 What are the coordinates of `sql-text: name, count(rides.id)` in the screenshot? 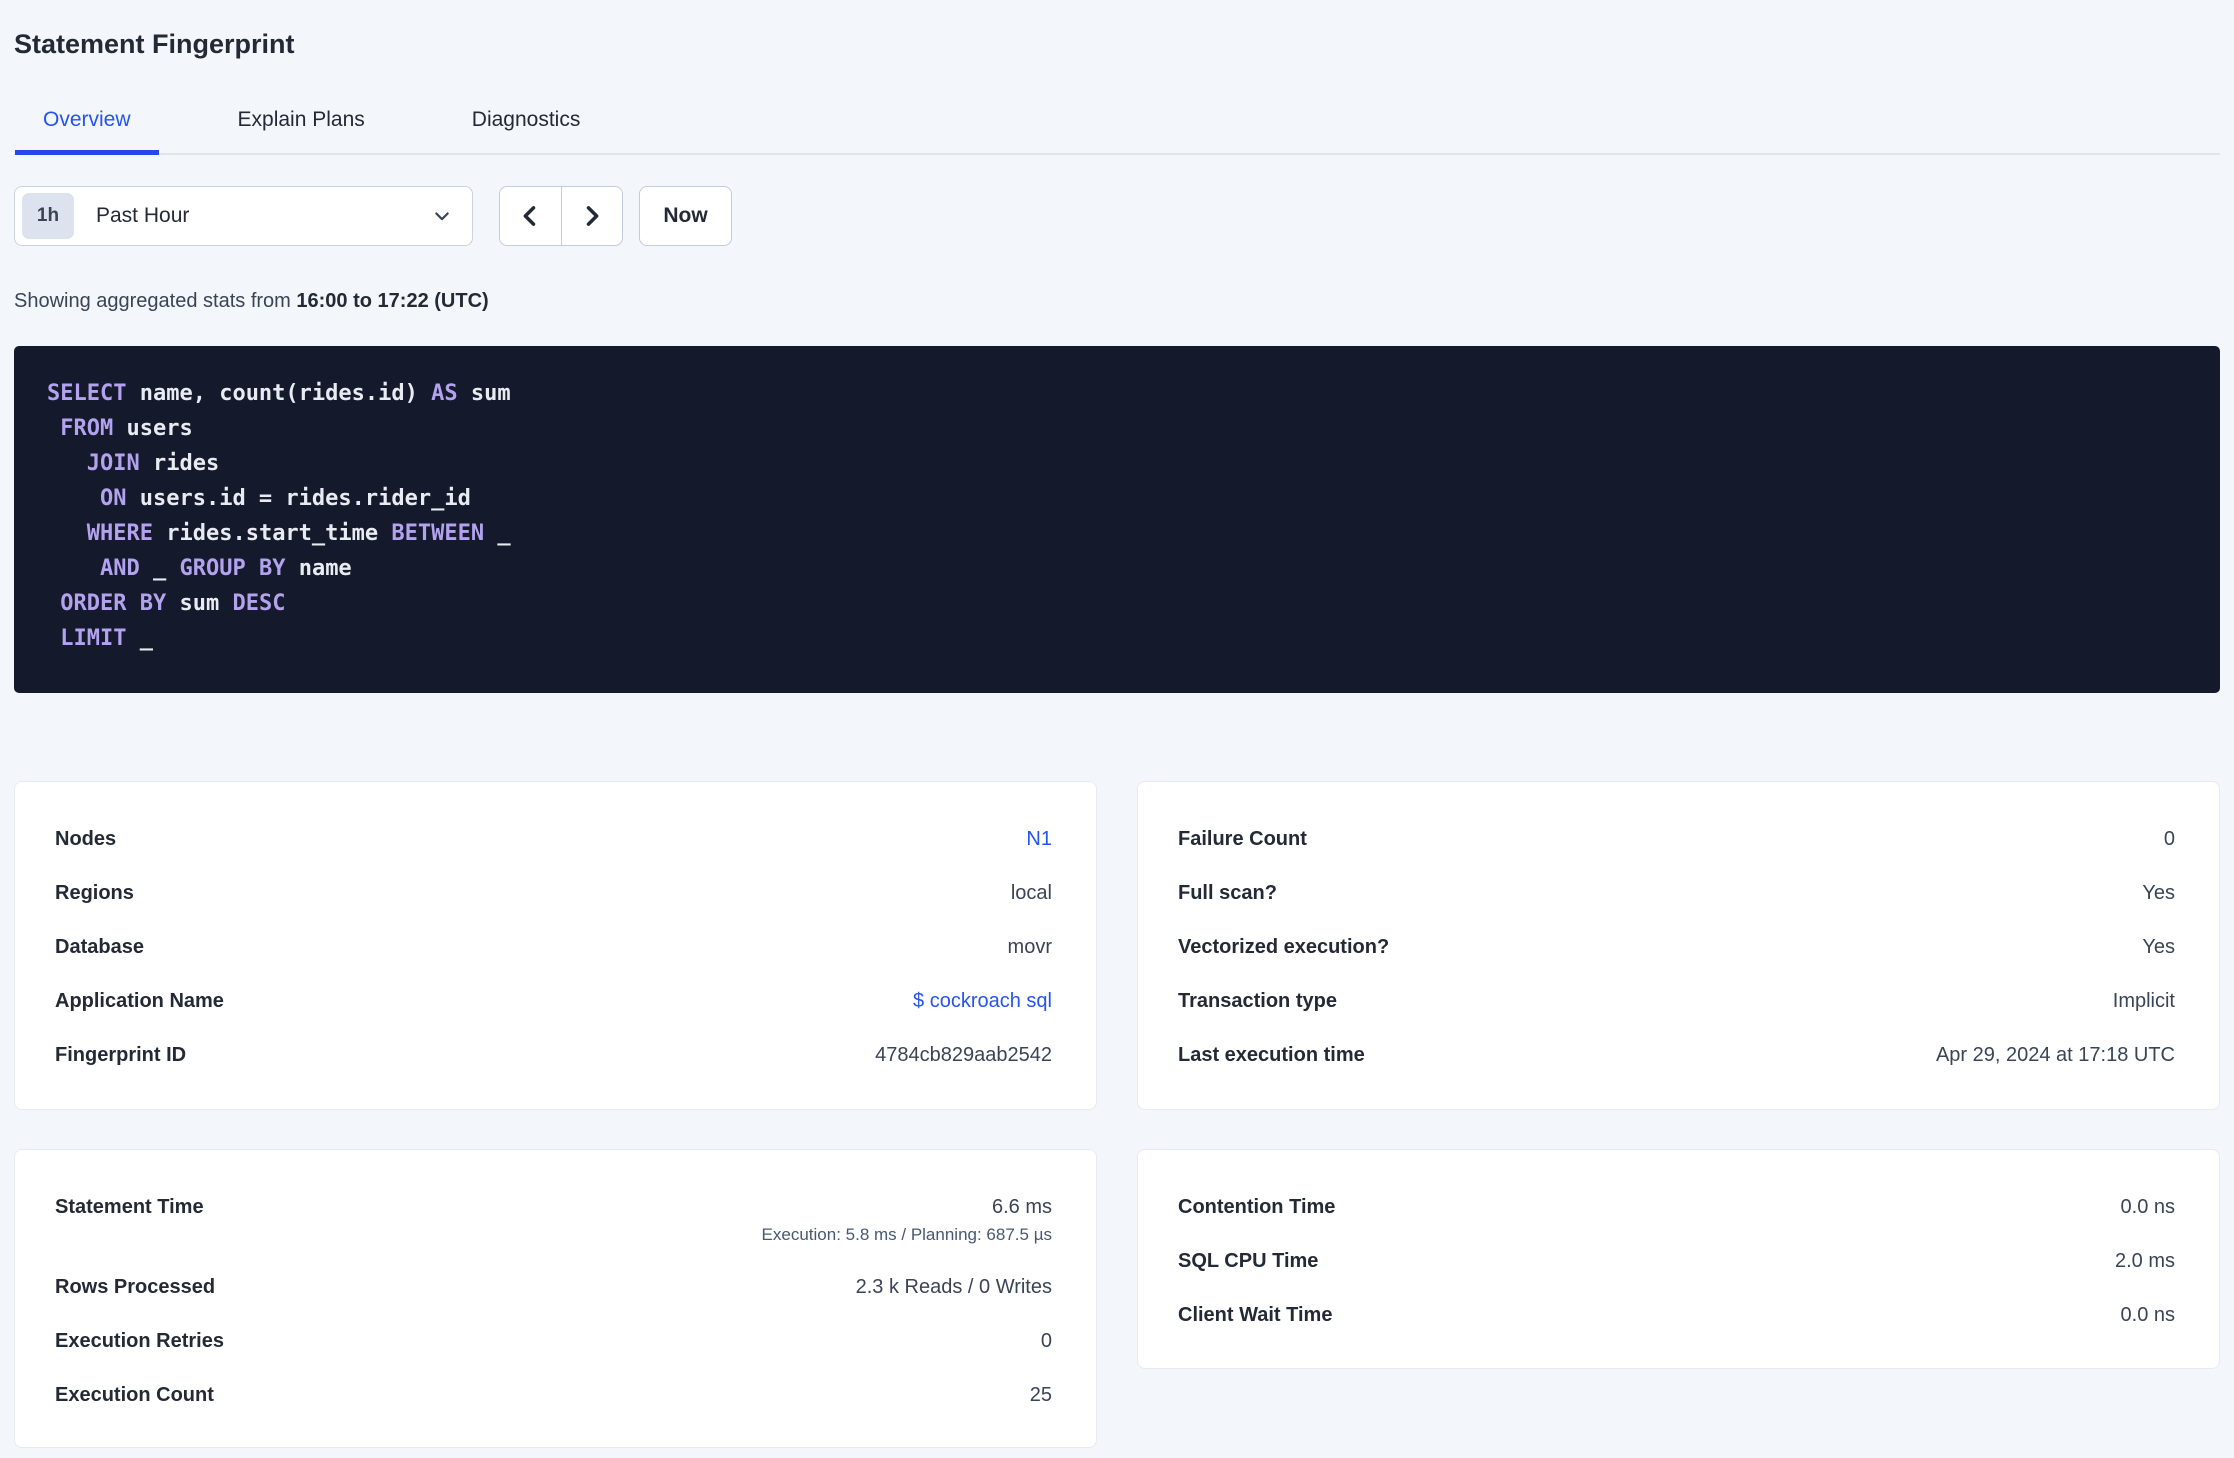 It's located at (279, 393).